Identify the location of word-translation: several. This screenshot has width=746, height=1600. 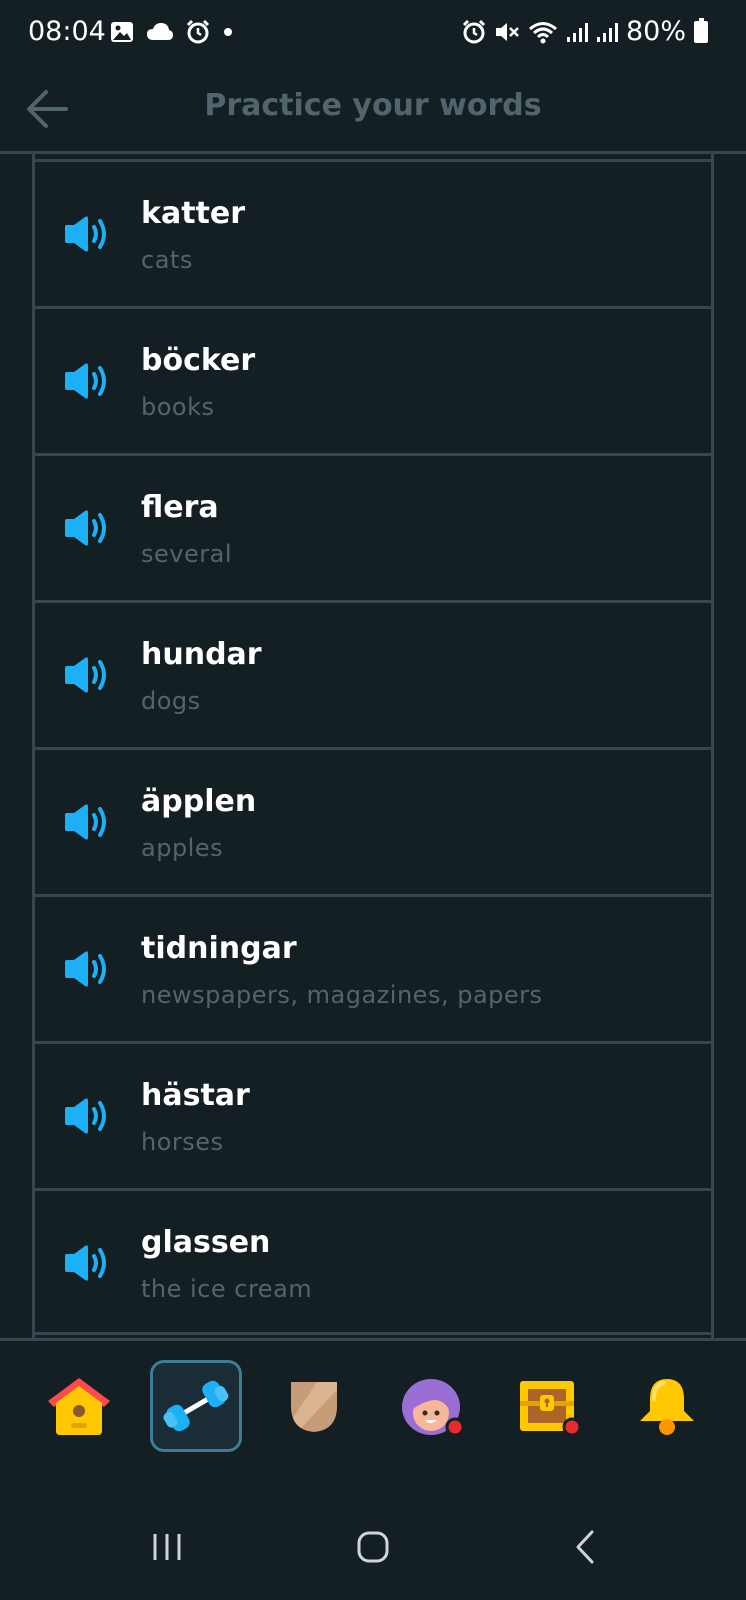
(186, 554).